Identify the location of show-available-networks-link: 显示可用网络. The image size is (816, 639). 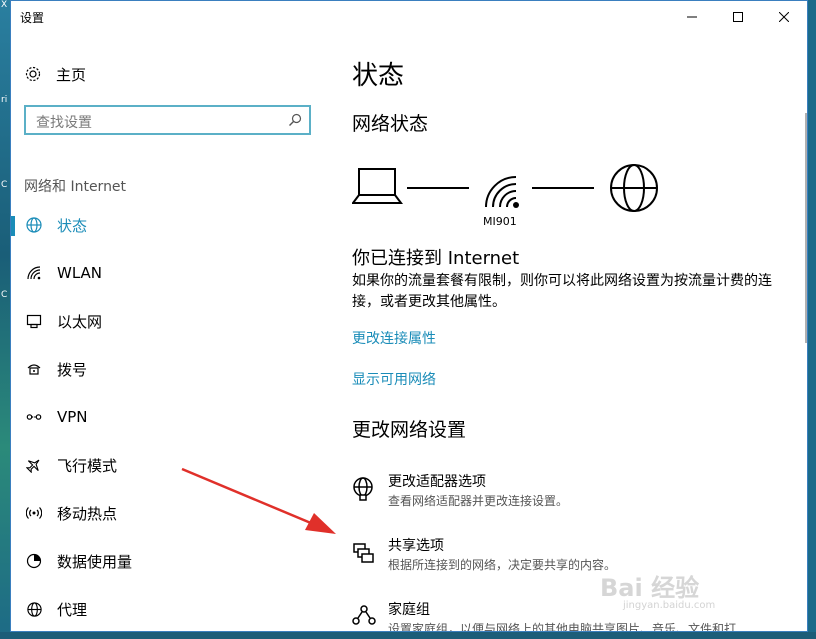
(394, 379).